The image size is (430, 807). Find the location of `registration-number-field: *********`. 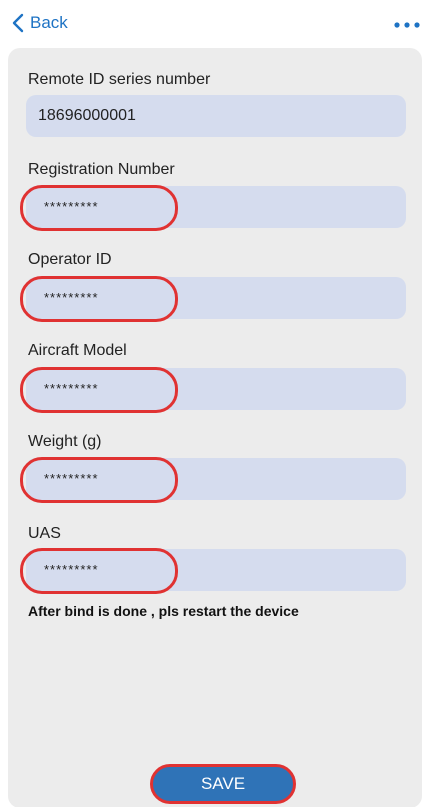

registration-number-field: ********* is located at coordinates (213, 208).